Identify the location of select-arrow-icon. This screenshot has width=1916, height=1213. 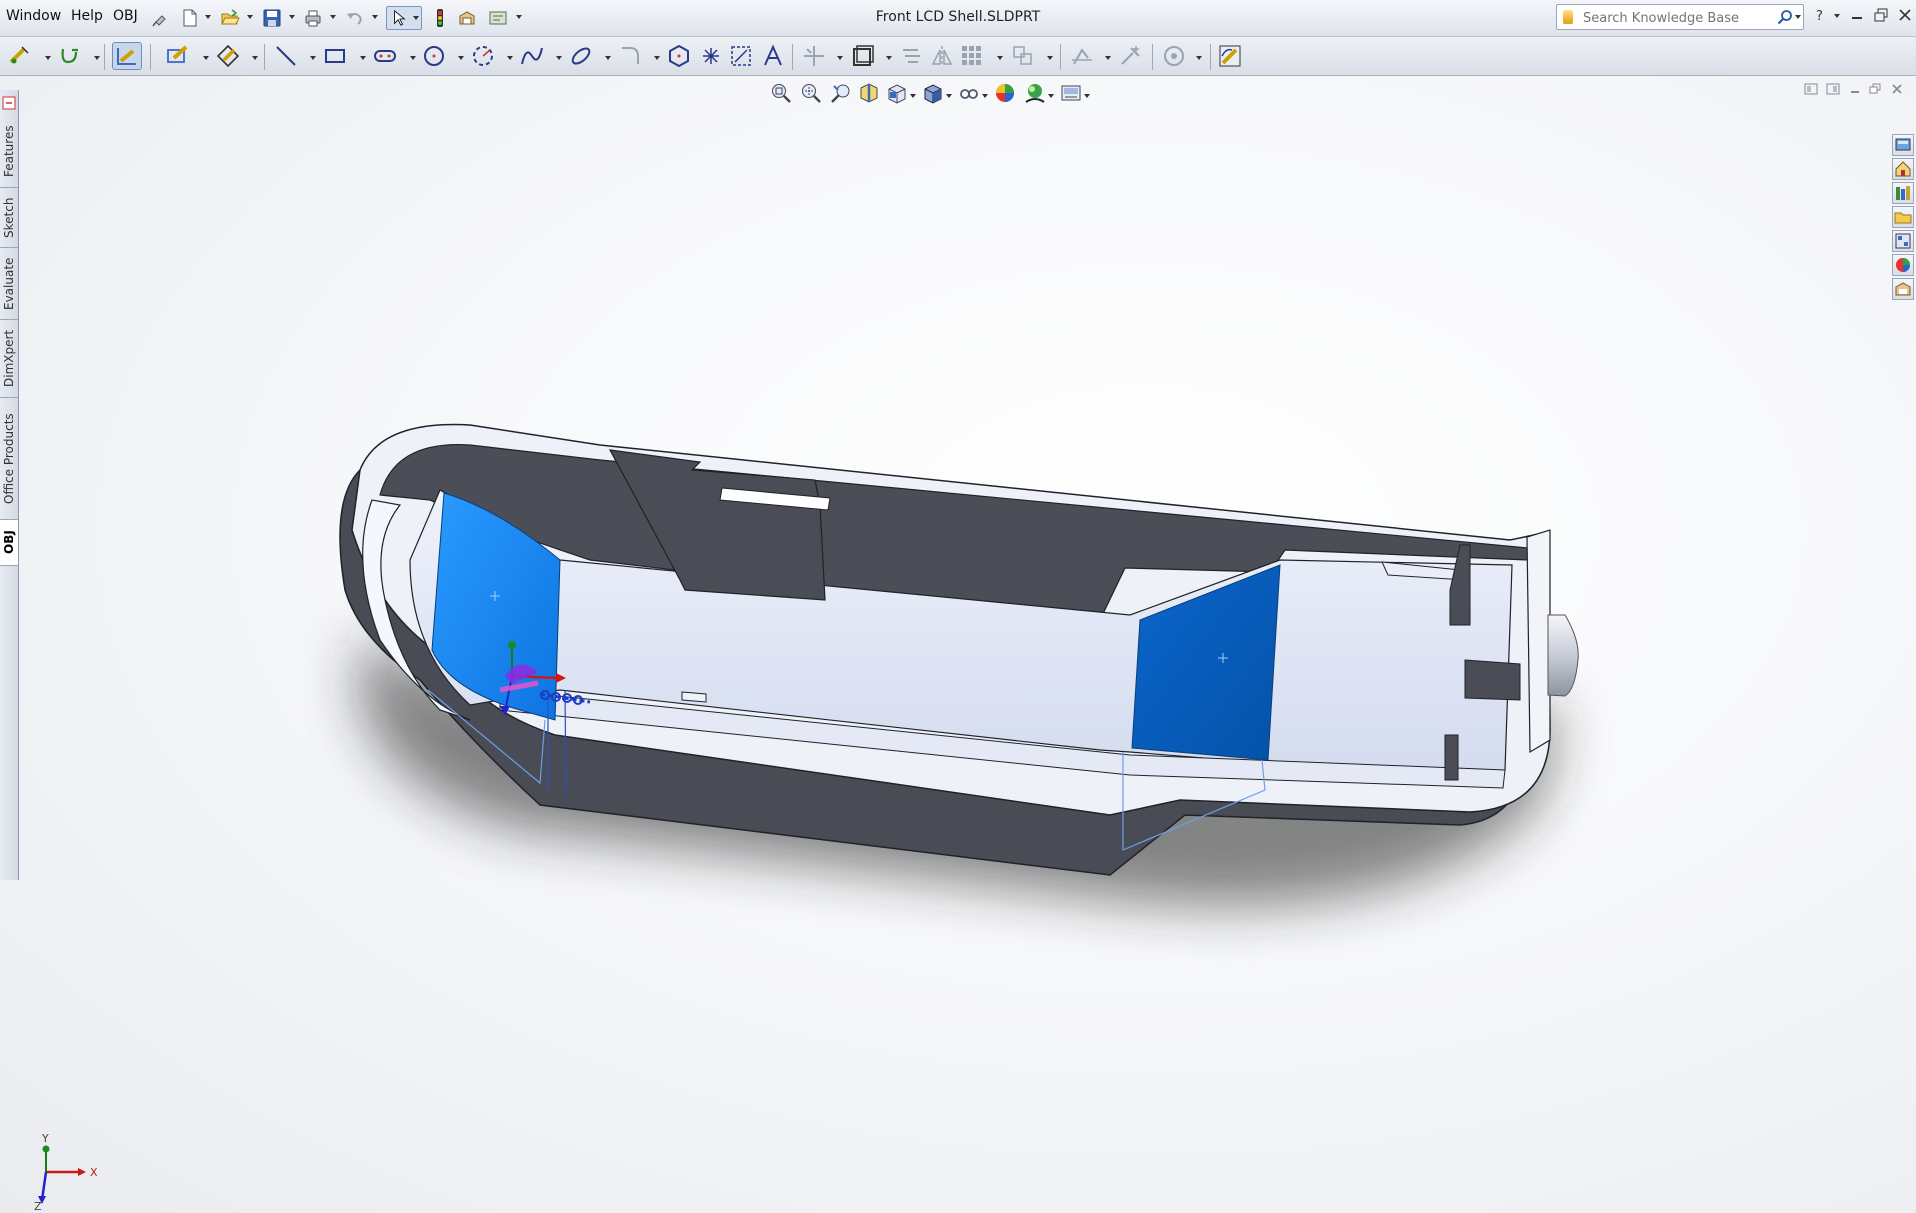
(400, 17).